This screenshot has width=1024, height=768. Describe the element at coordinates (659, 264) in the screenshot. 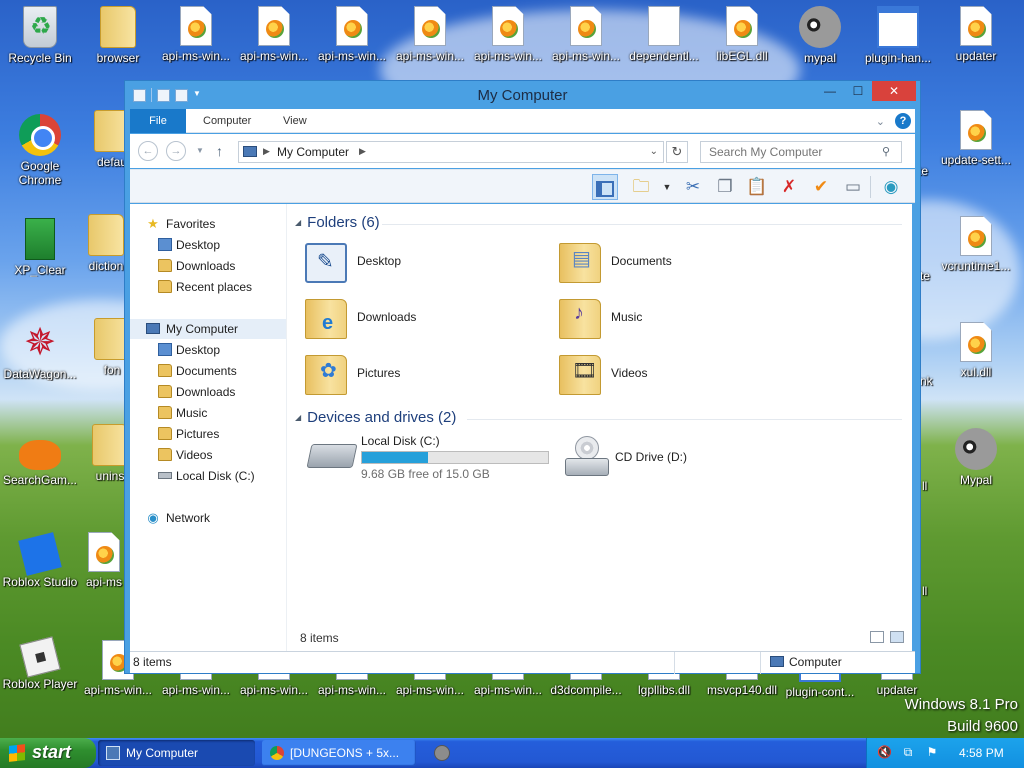

I see `folder-item-documents: ▤ Documents` at that location.